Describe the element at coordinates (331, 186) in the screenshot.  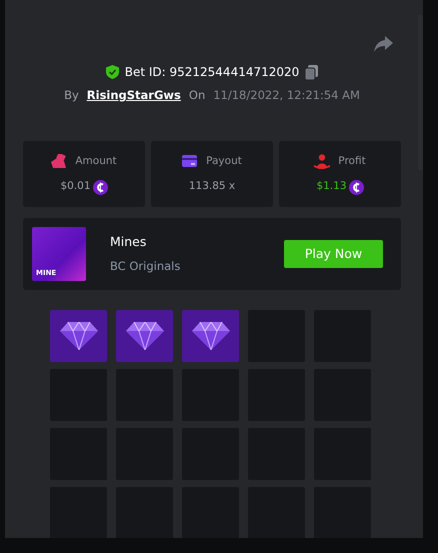
I see `stat-value: $1.13` at that location.